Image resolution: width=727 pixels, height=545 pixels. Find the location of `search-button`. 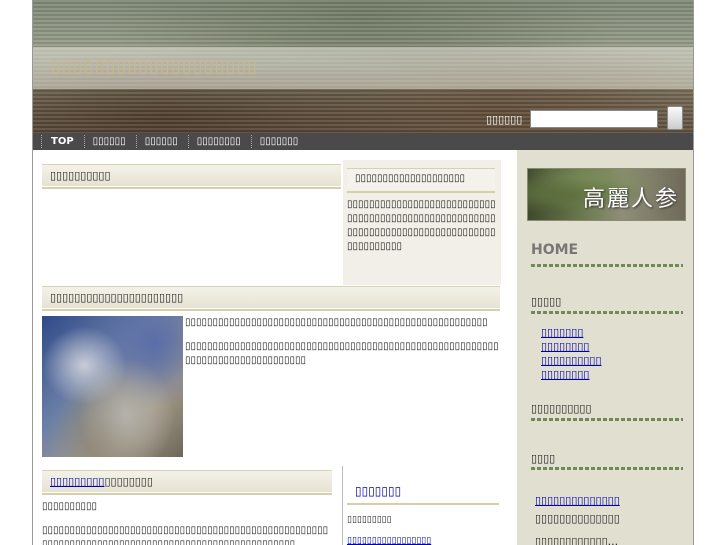

search-button is located at coordinates (675, 118).